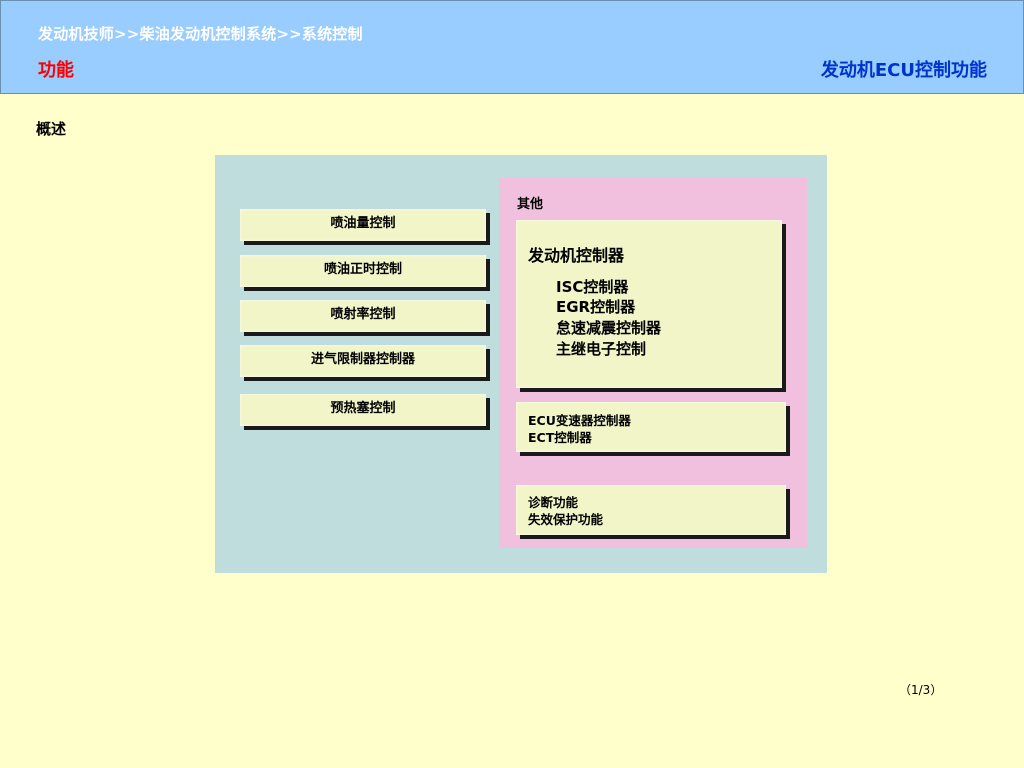 The image size is (1024, 768). I want to click on section-title: 功能, so click(56, 70).